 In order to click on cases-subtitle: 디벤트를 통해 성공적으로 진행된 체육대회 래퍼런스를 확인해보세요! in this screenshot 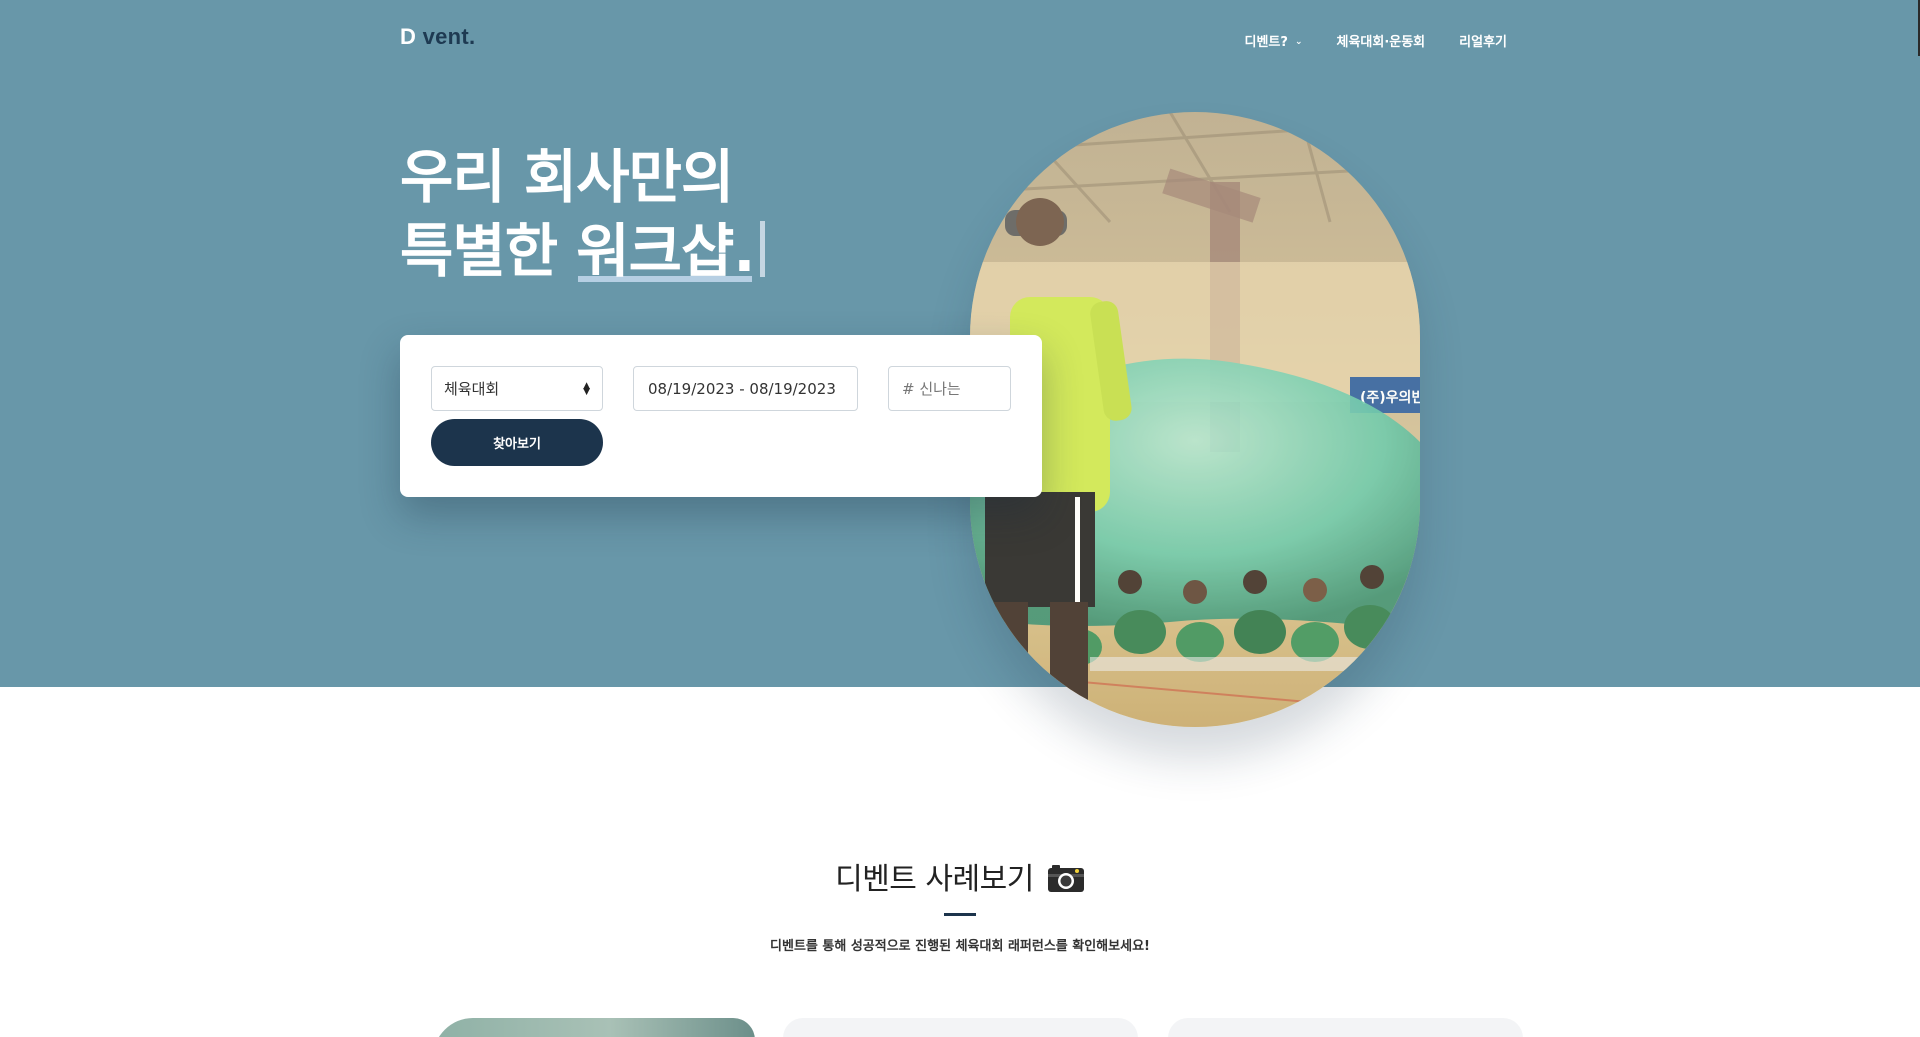, I will do `click(960, 946)`.